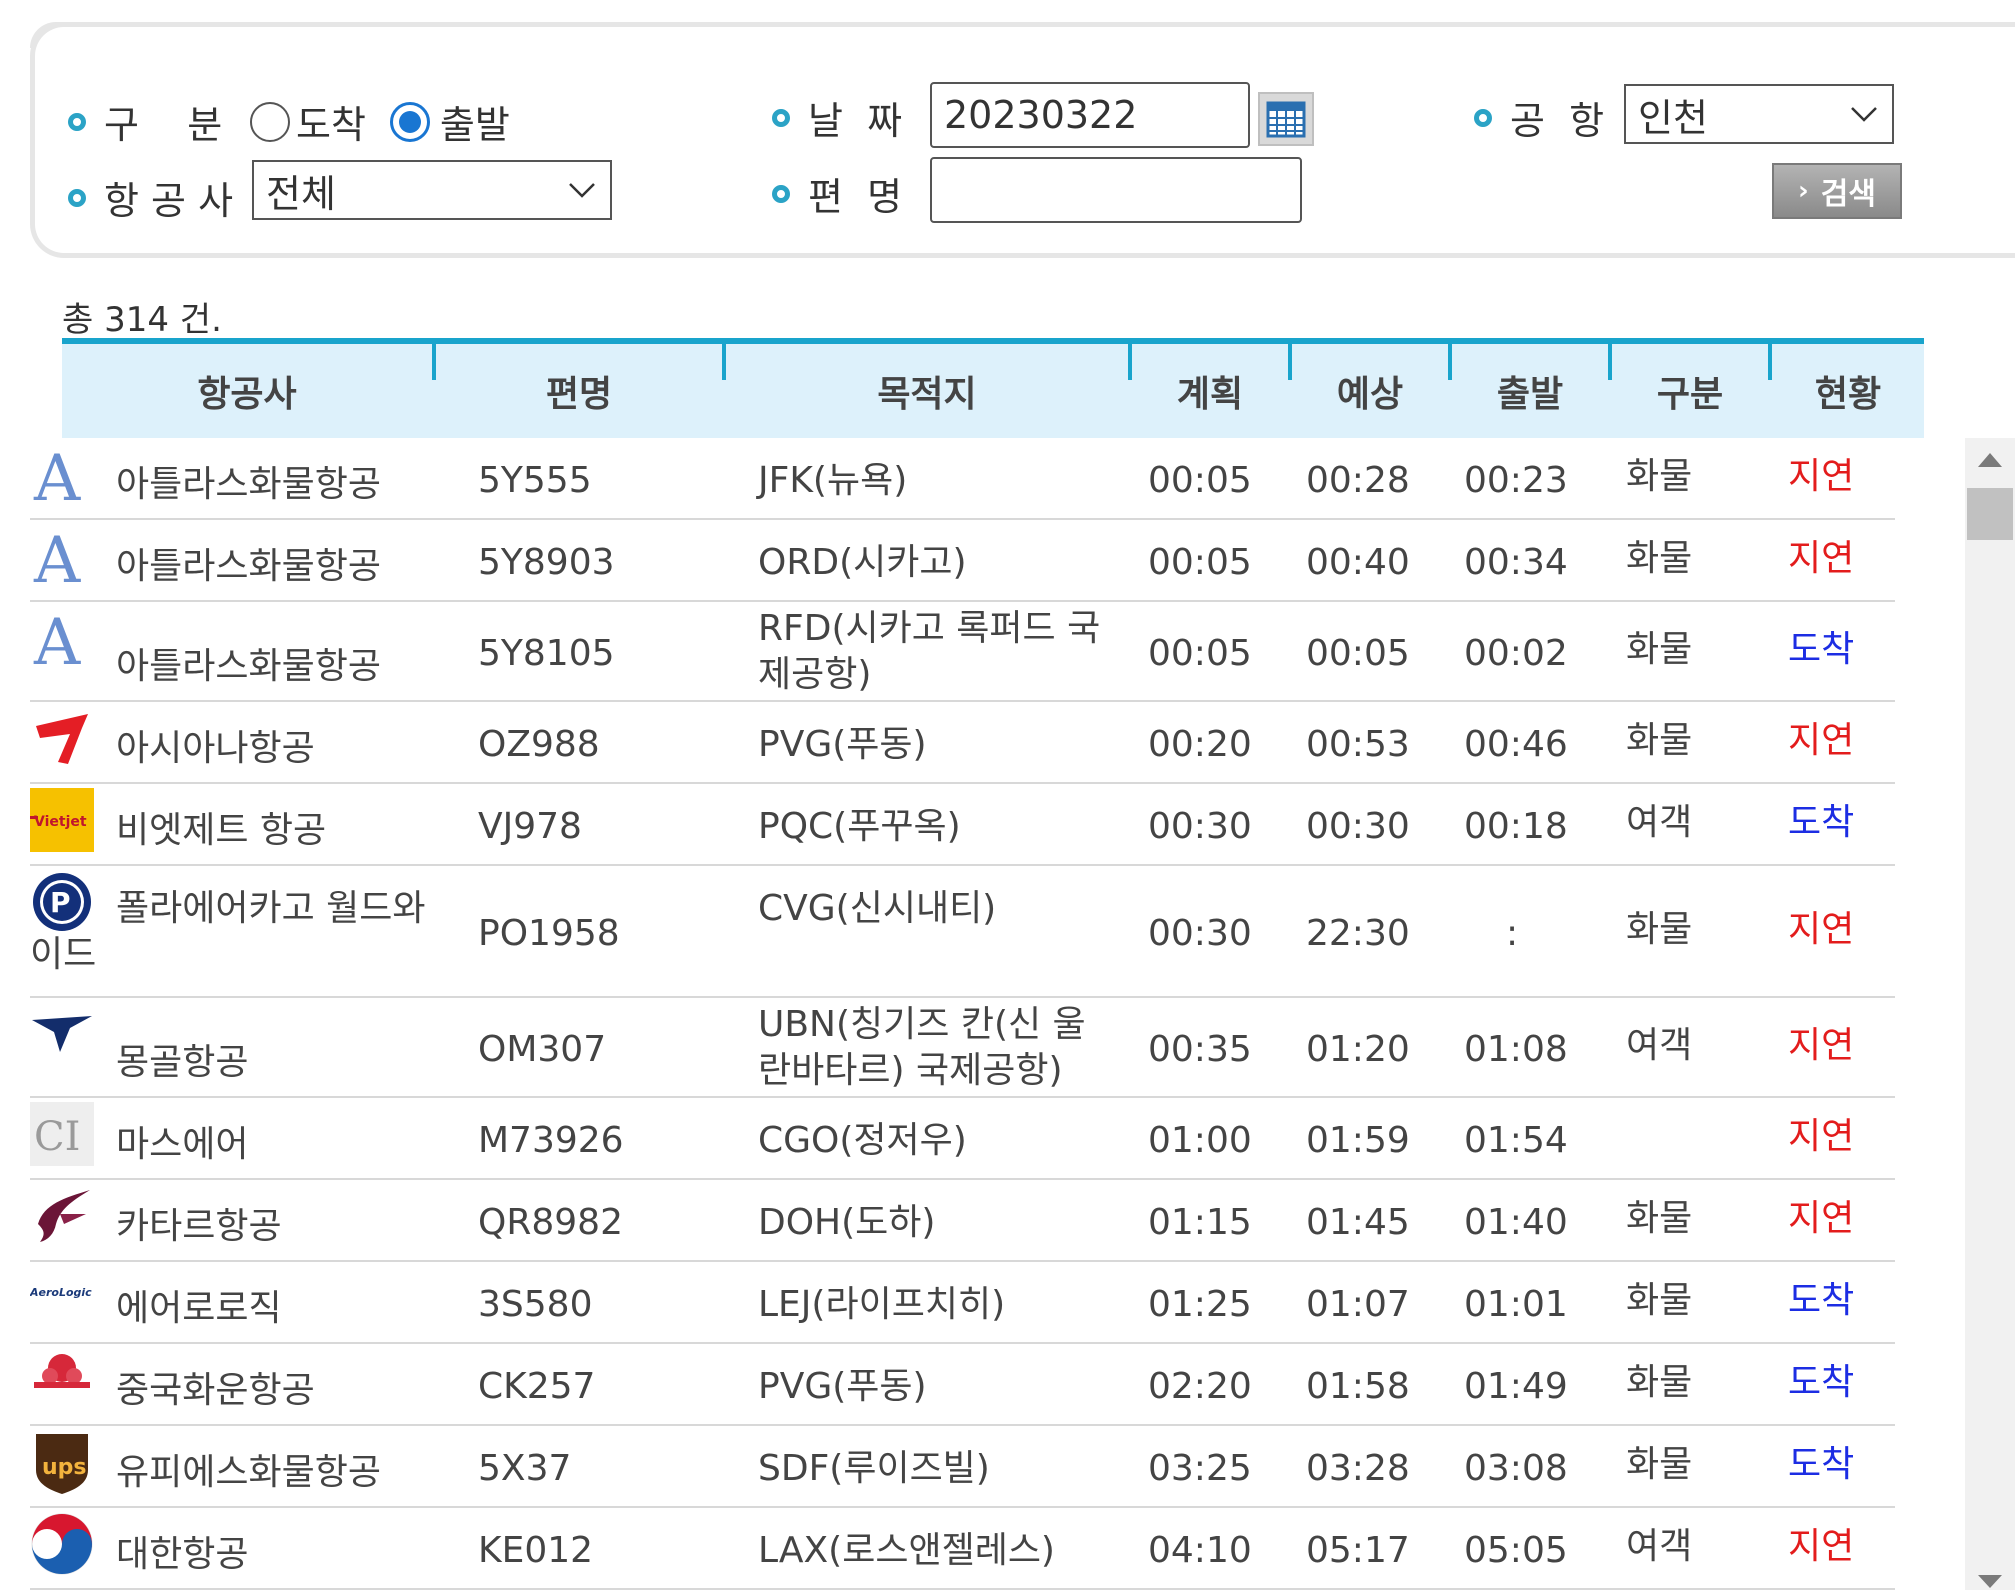 This screenshot has width=2015, height=1590. I want to click on airport-select: 인천, so click(1759, 114).